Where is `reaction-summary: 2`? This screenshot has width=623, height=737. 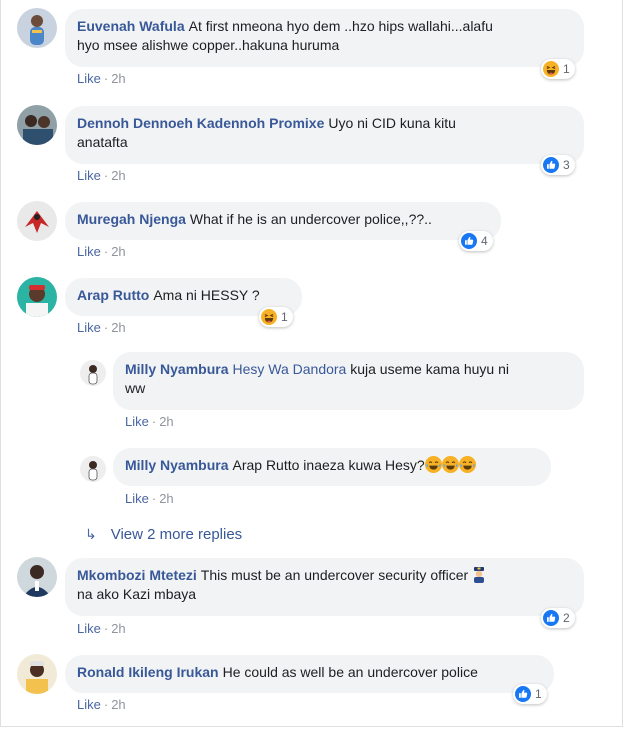 reaction-summary: 2 is located at coordinates (558, 618).